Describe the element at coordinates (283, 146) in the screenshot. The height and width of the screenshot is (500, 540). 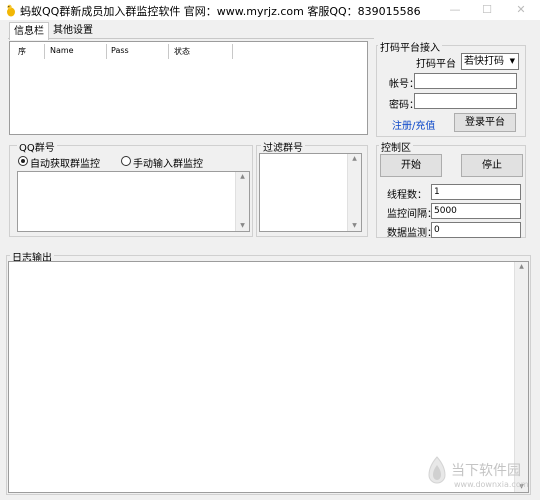
I see `filter-group-title: 过滤群号` at that location.